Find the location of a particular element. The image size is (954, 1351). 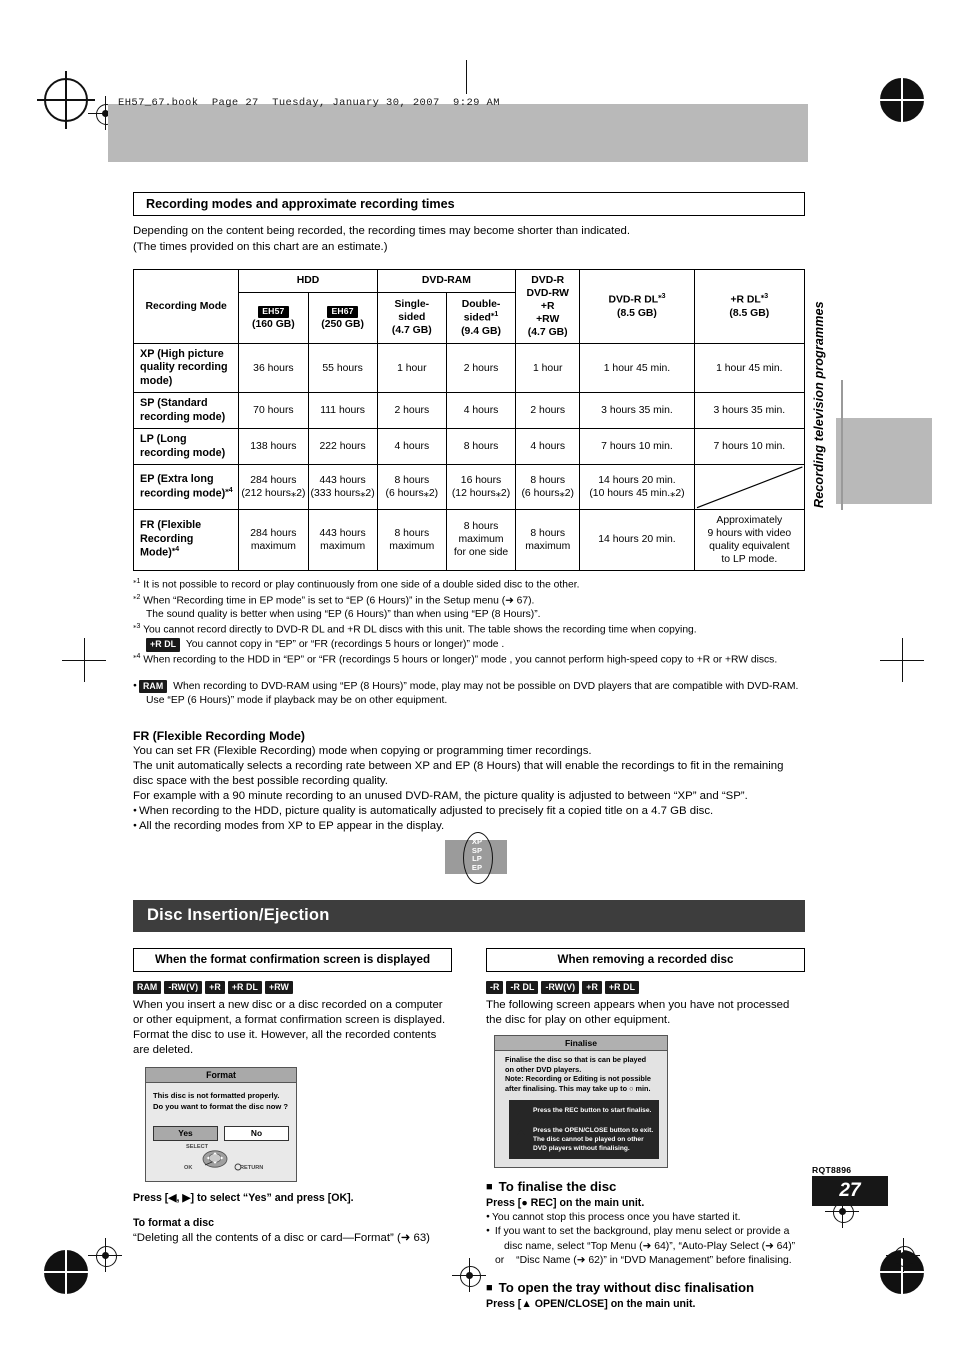

model-badge-eh67: EH67 is located at coordinates (342, 311).